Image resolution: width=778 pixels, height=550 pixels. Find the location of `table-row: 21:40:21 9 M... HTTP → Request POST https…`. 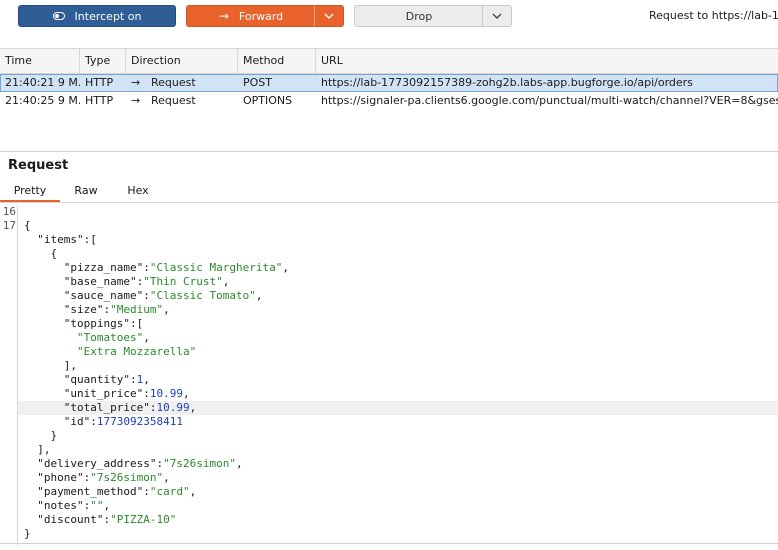

table-row: 21:40:21 9 M... HTTP → Request POST https… is located at coordinates (389, 83).